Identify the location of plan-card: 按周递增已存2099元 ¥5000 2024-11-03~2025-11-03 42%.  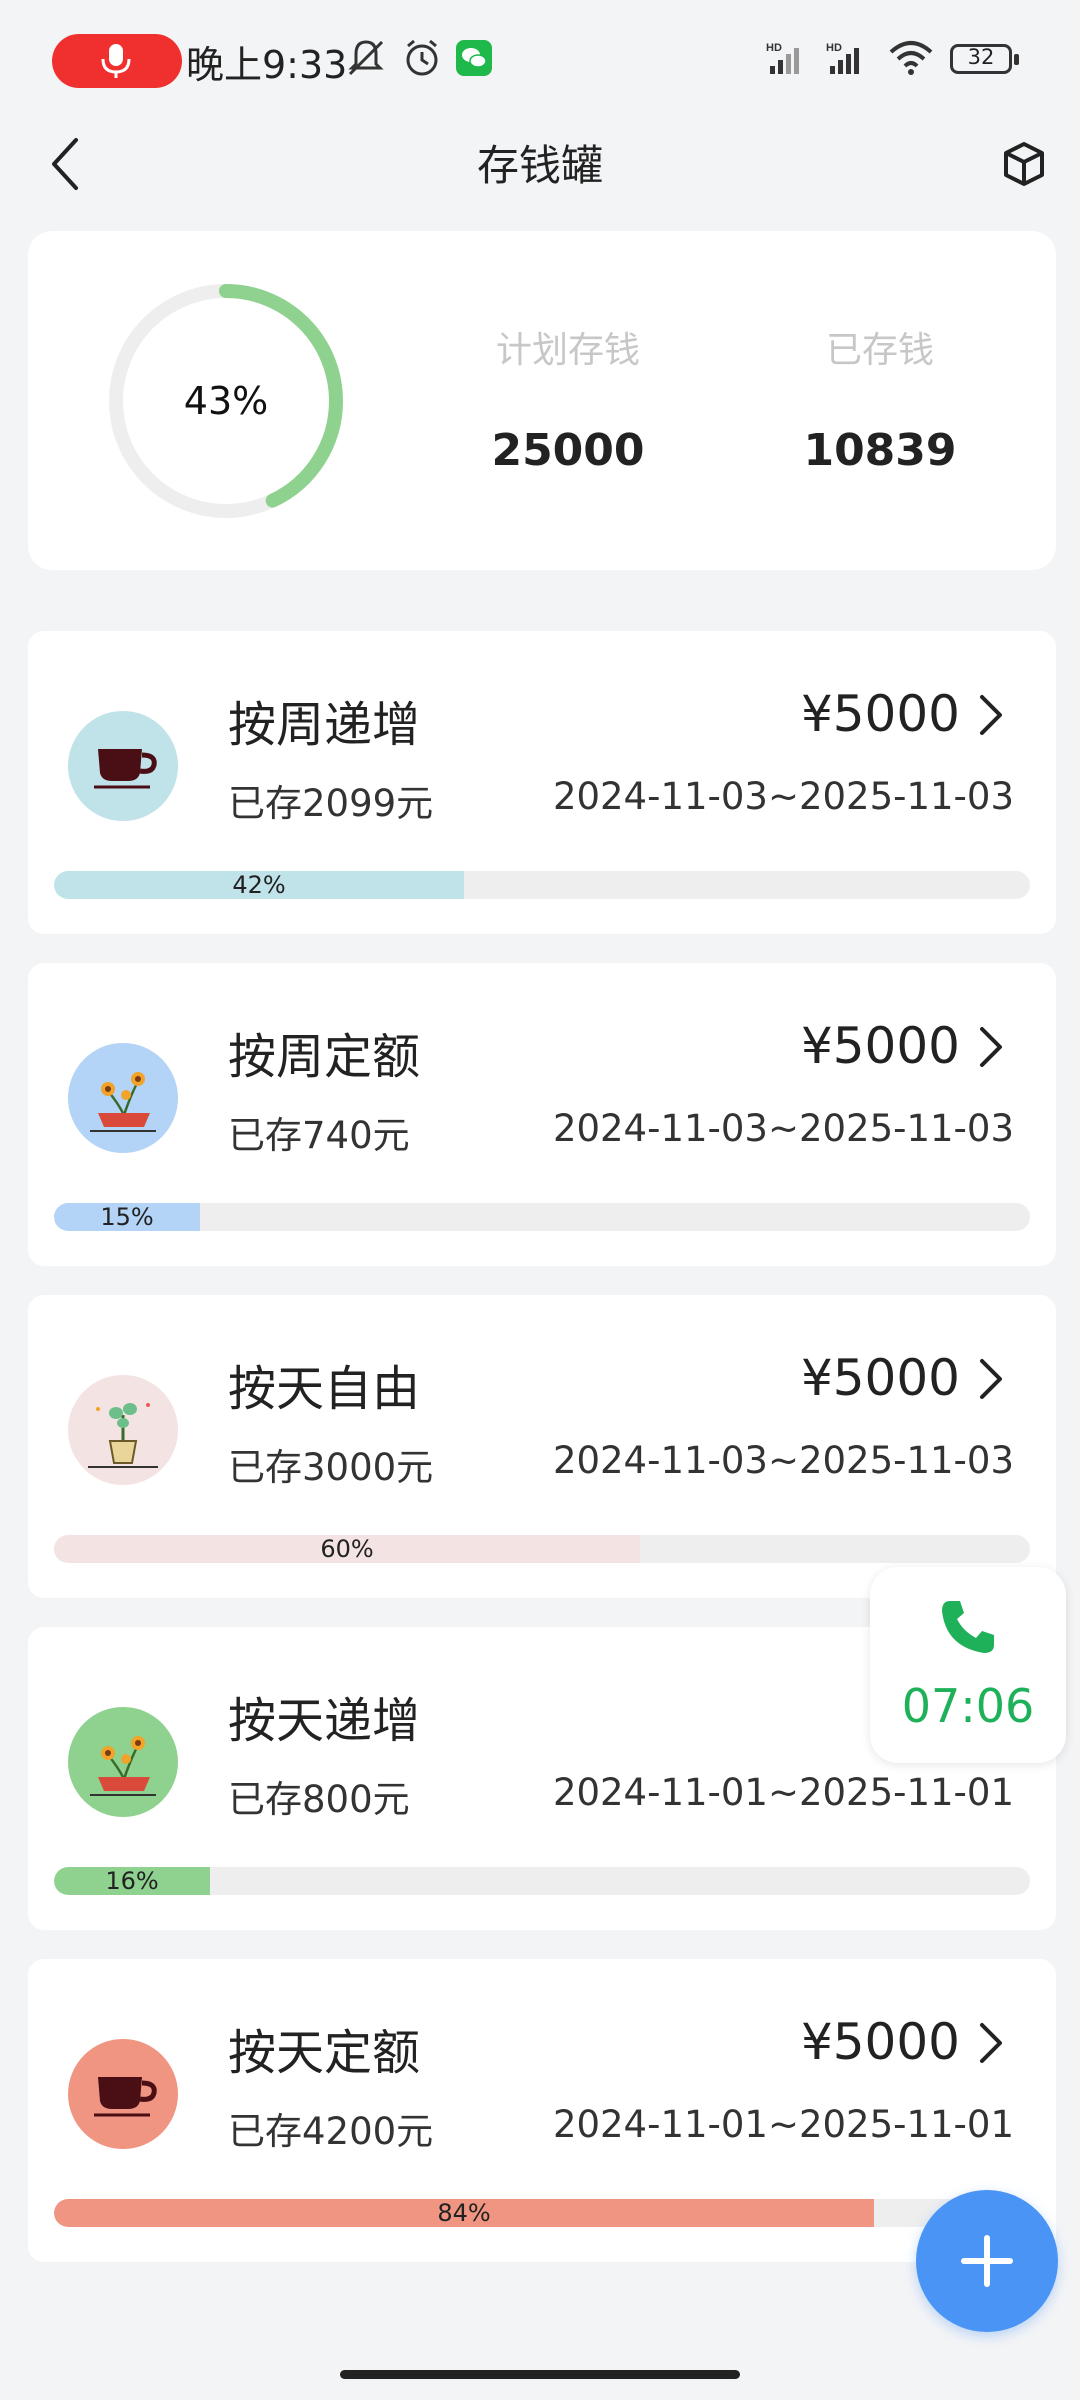
(542, 782).